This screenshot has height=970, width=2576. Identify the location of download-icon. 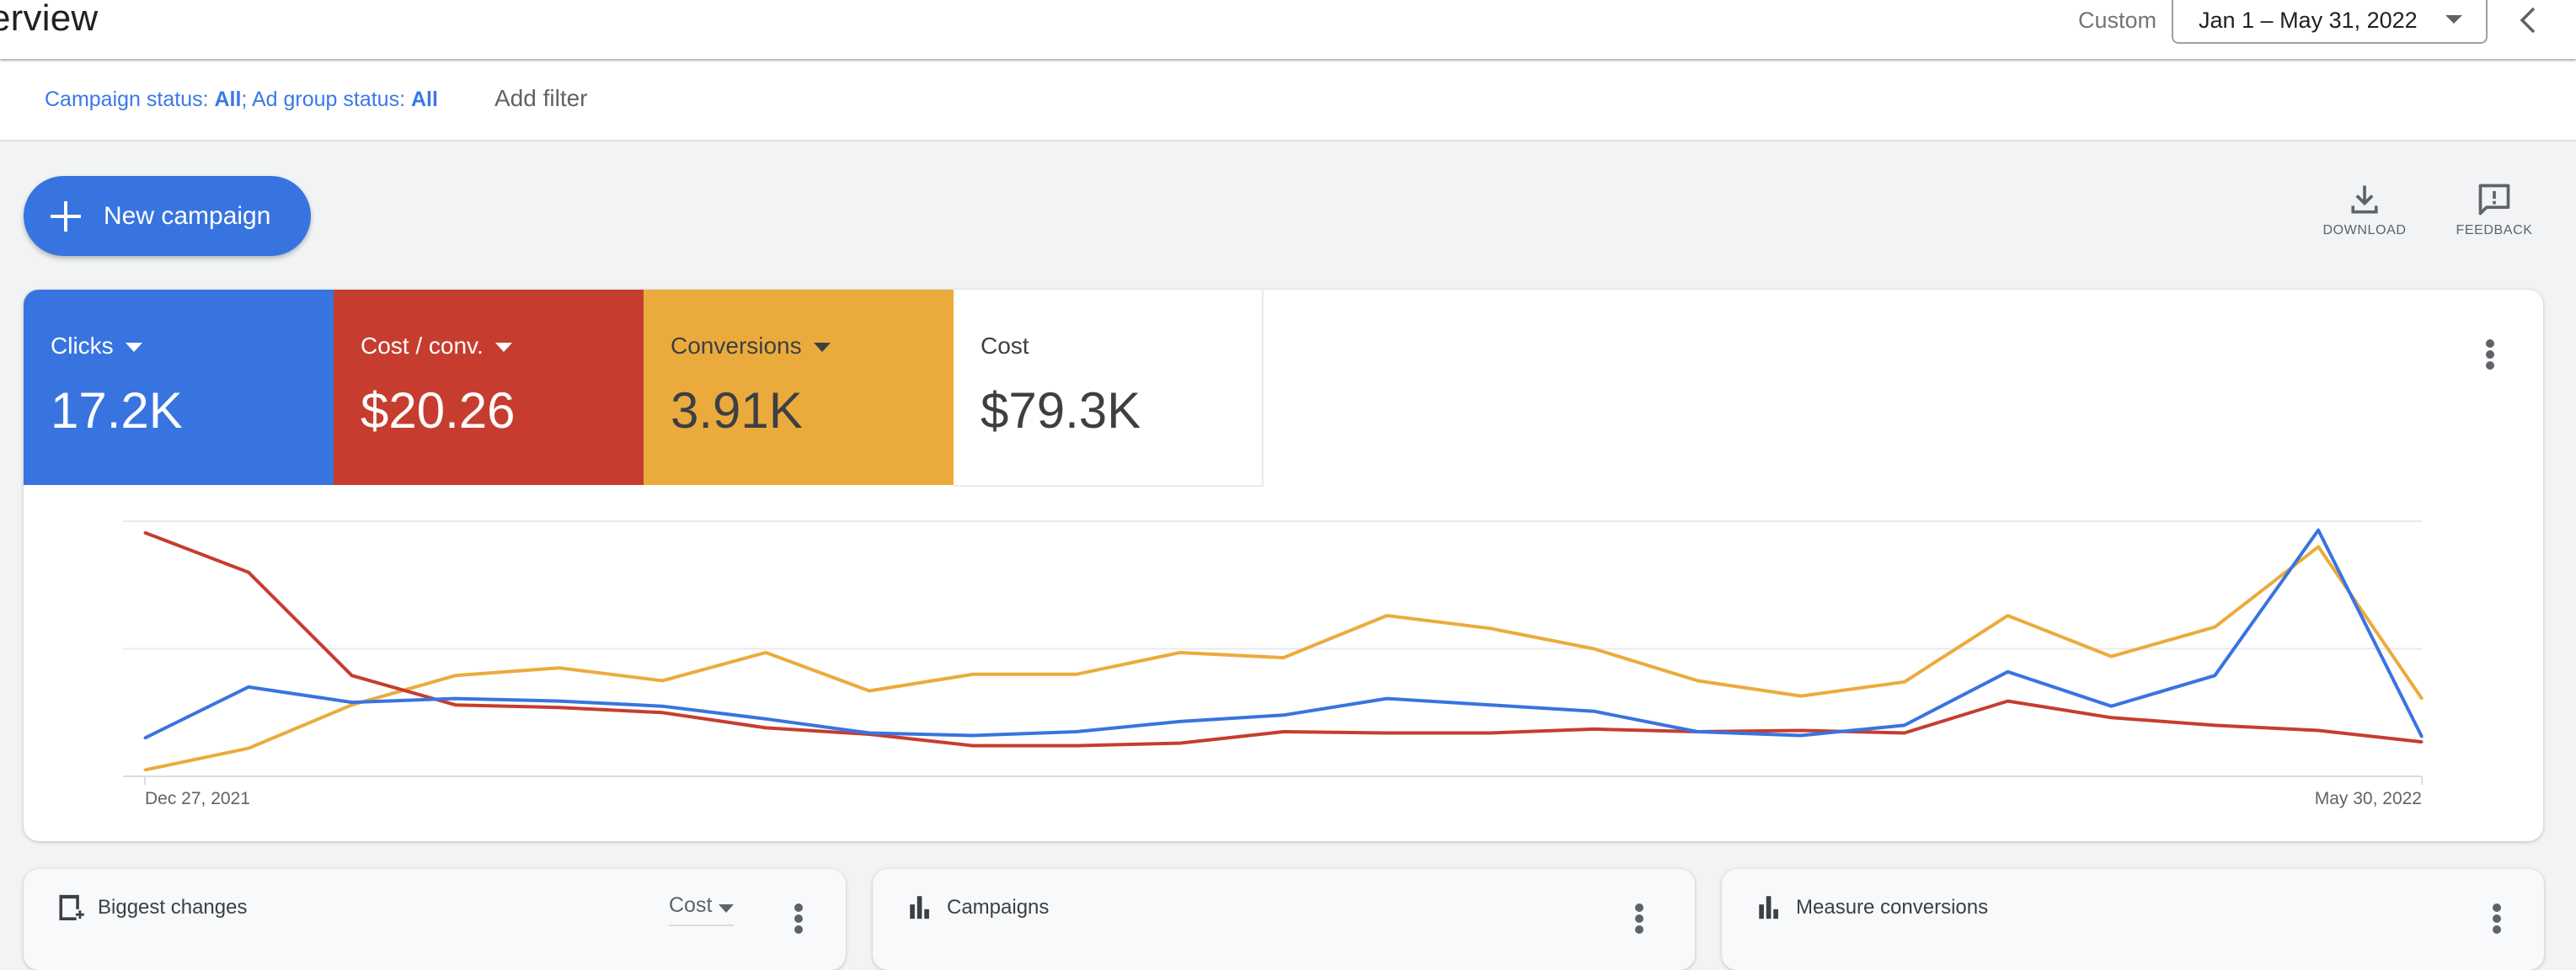
(2364, 199).